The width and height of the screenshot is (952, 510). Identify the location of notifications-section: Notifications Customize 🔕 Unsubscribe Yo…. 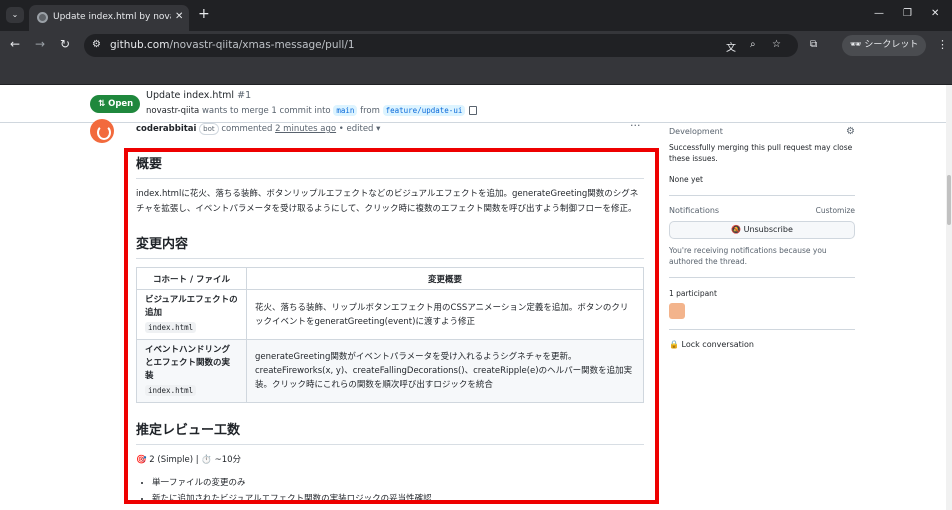
(762, 242).